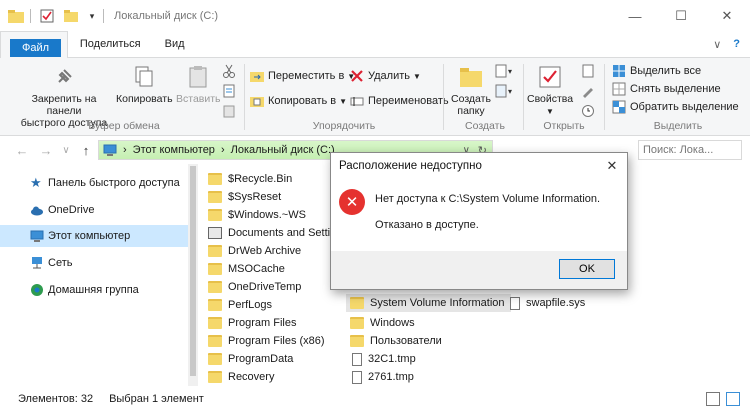 The image size is (750, 412). I want to click on window-title: Локальный диск (C:), so click(166, 16).